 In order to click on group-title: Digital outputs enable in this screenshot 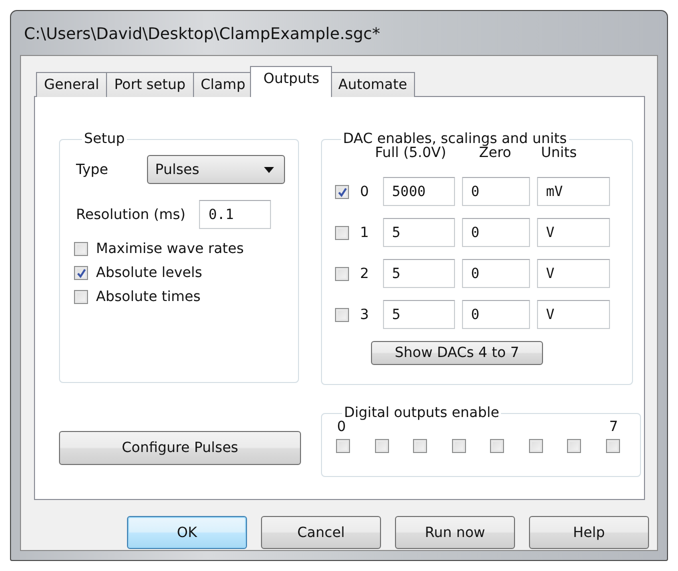, I will do `click(422, 413)`.